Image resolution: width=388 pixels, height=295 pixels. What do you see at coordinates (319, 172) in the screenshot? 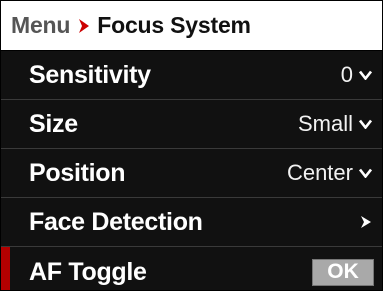
I see `position-value: Center` at bounding box center [319, 172].